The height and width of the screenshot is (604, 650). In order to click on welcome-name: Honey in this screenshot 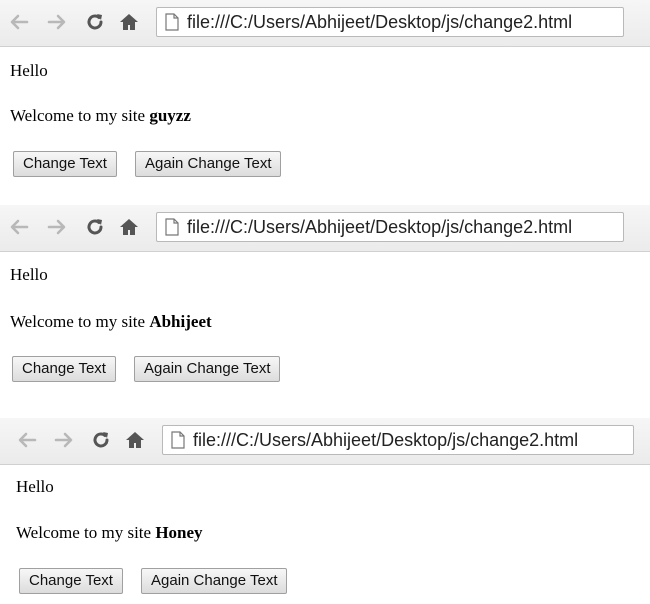, I will do `click(179, 532)`.